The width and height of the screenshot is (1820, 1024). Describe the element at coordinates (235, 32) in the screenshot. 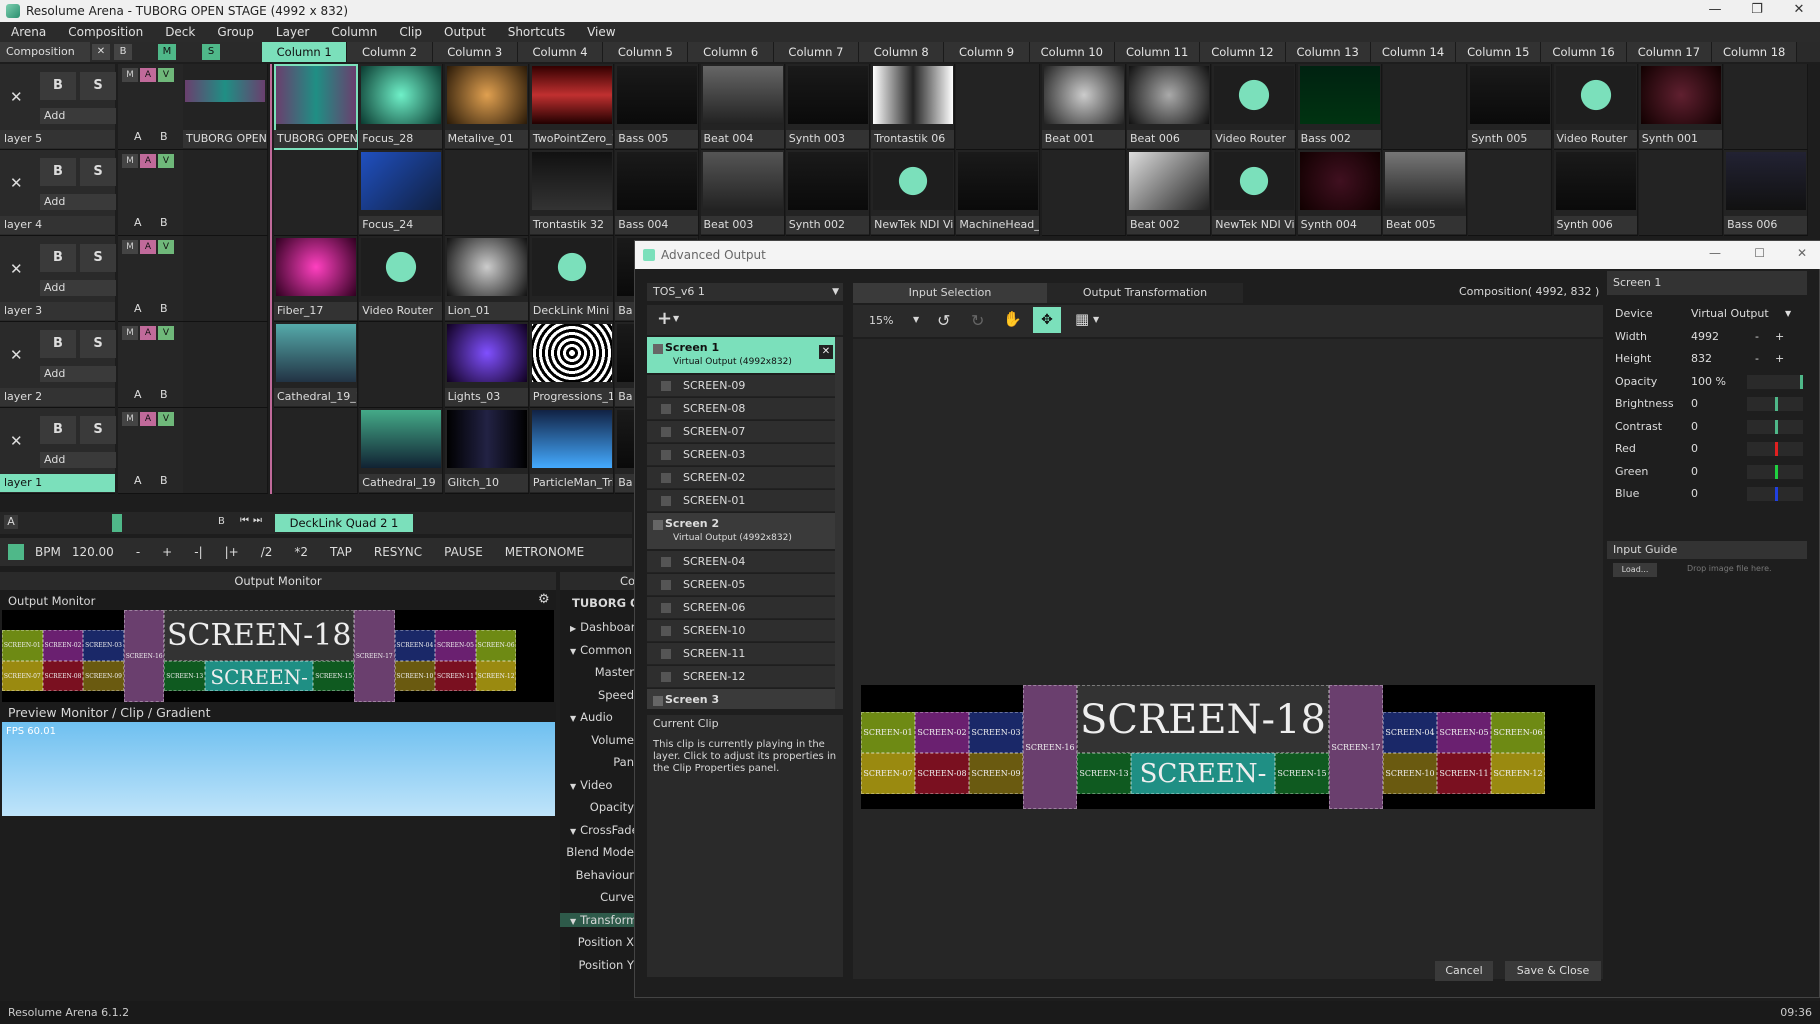

I see `menu-group: Group` at that location.